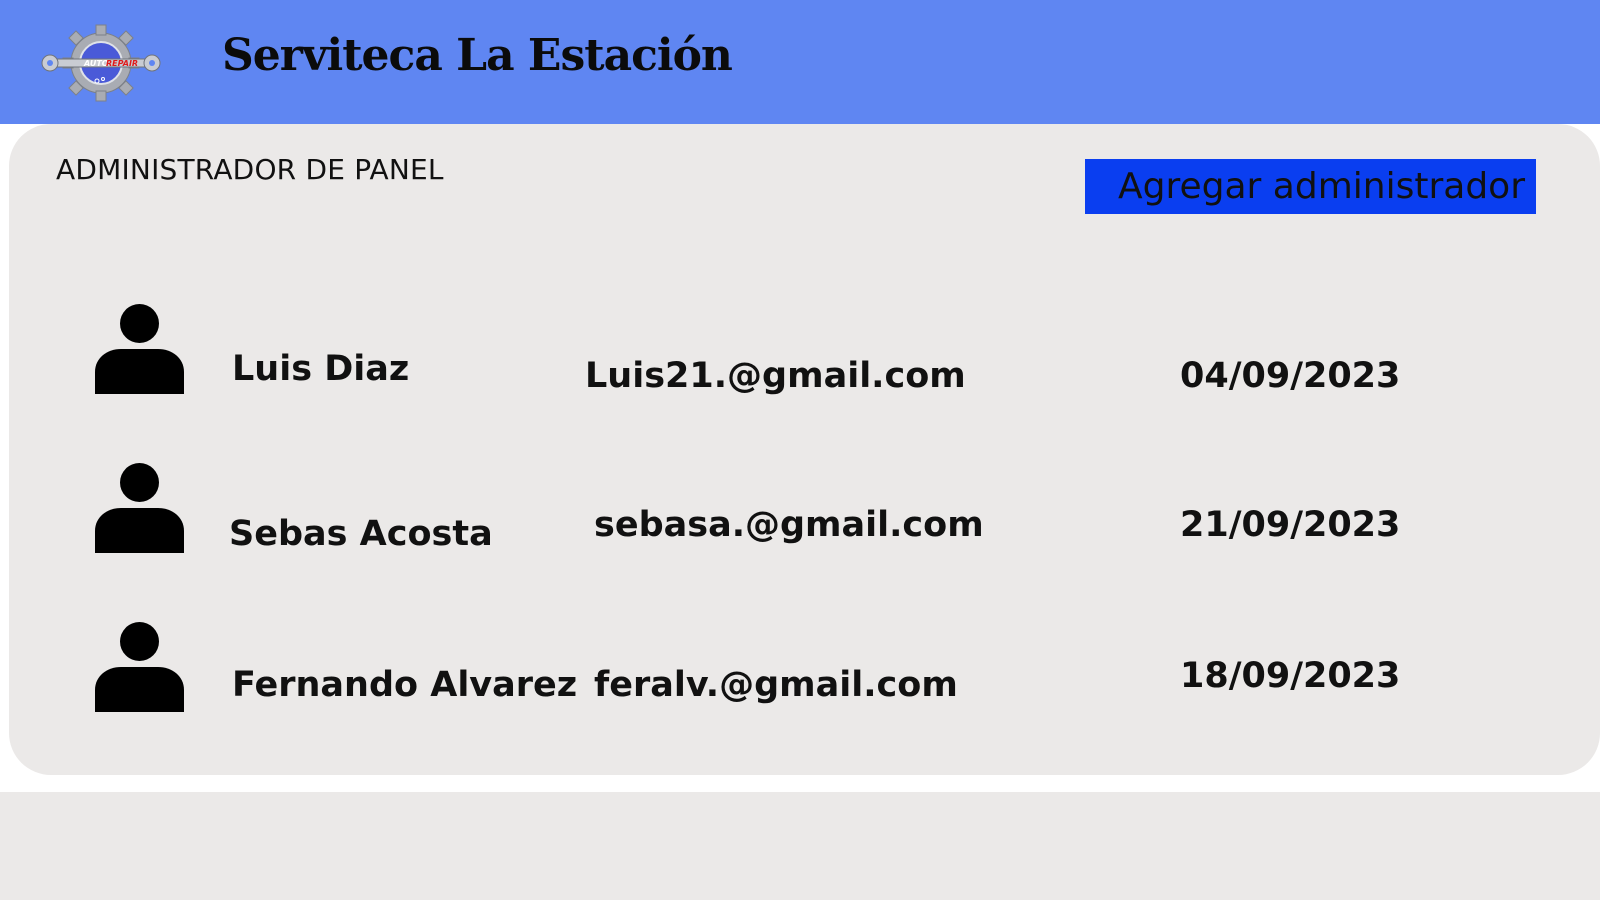 The image size is (1600, 900). What do you see at coordinates (321, 369) in the screenshot?
I see `admin-name: Luis Diaz` at bounding box center [321, 369].